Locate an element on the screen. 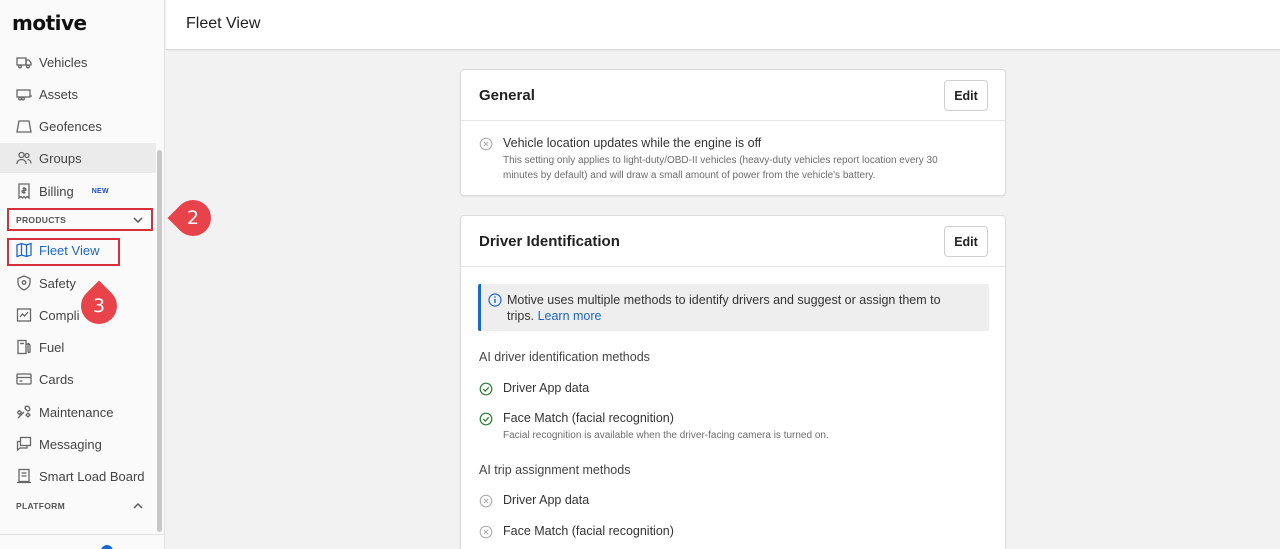  card-title: General is located at coordinates (507, 95).